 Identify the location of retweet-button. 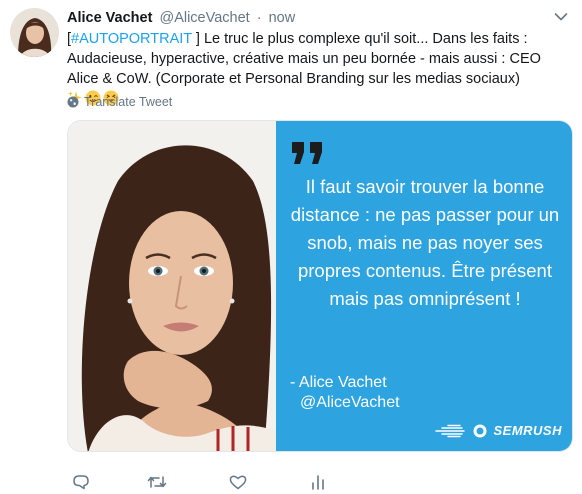
(157, 482).